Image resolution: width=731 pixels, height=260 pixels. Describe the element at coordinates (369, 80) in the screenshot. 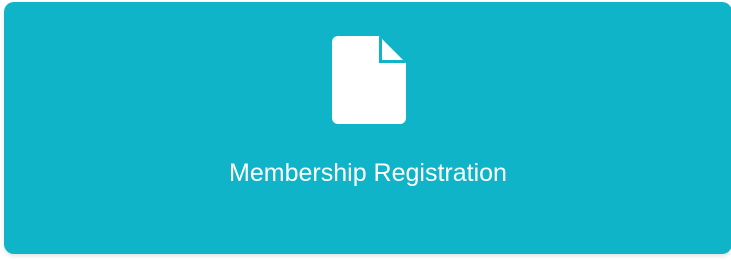

I see `document-icon` at that location.